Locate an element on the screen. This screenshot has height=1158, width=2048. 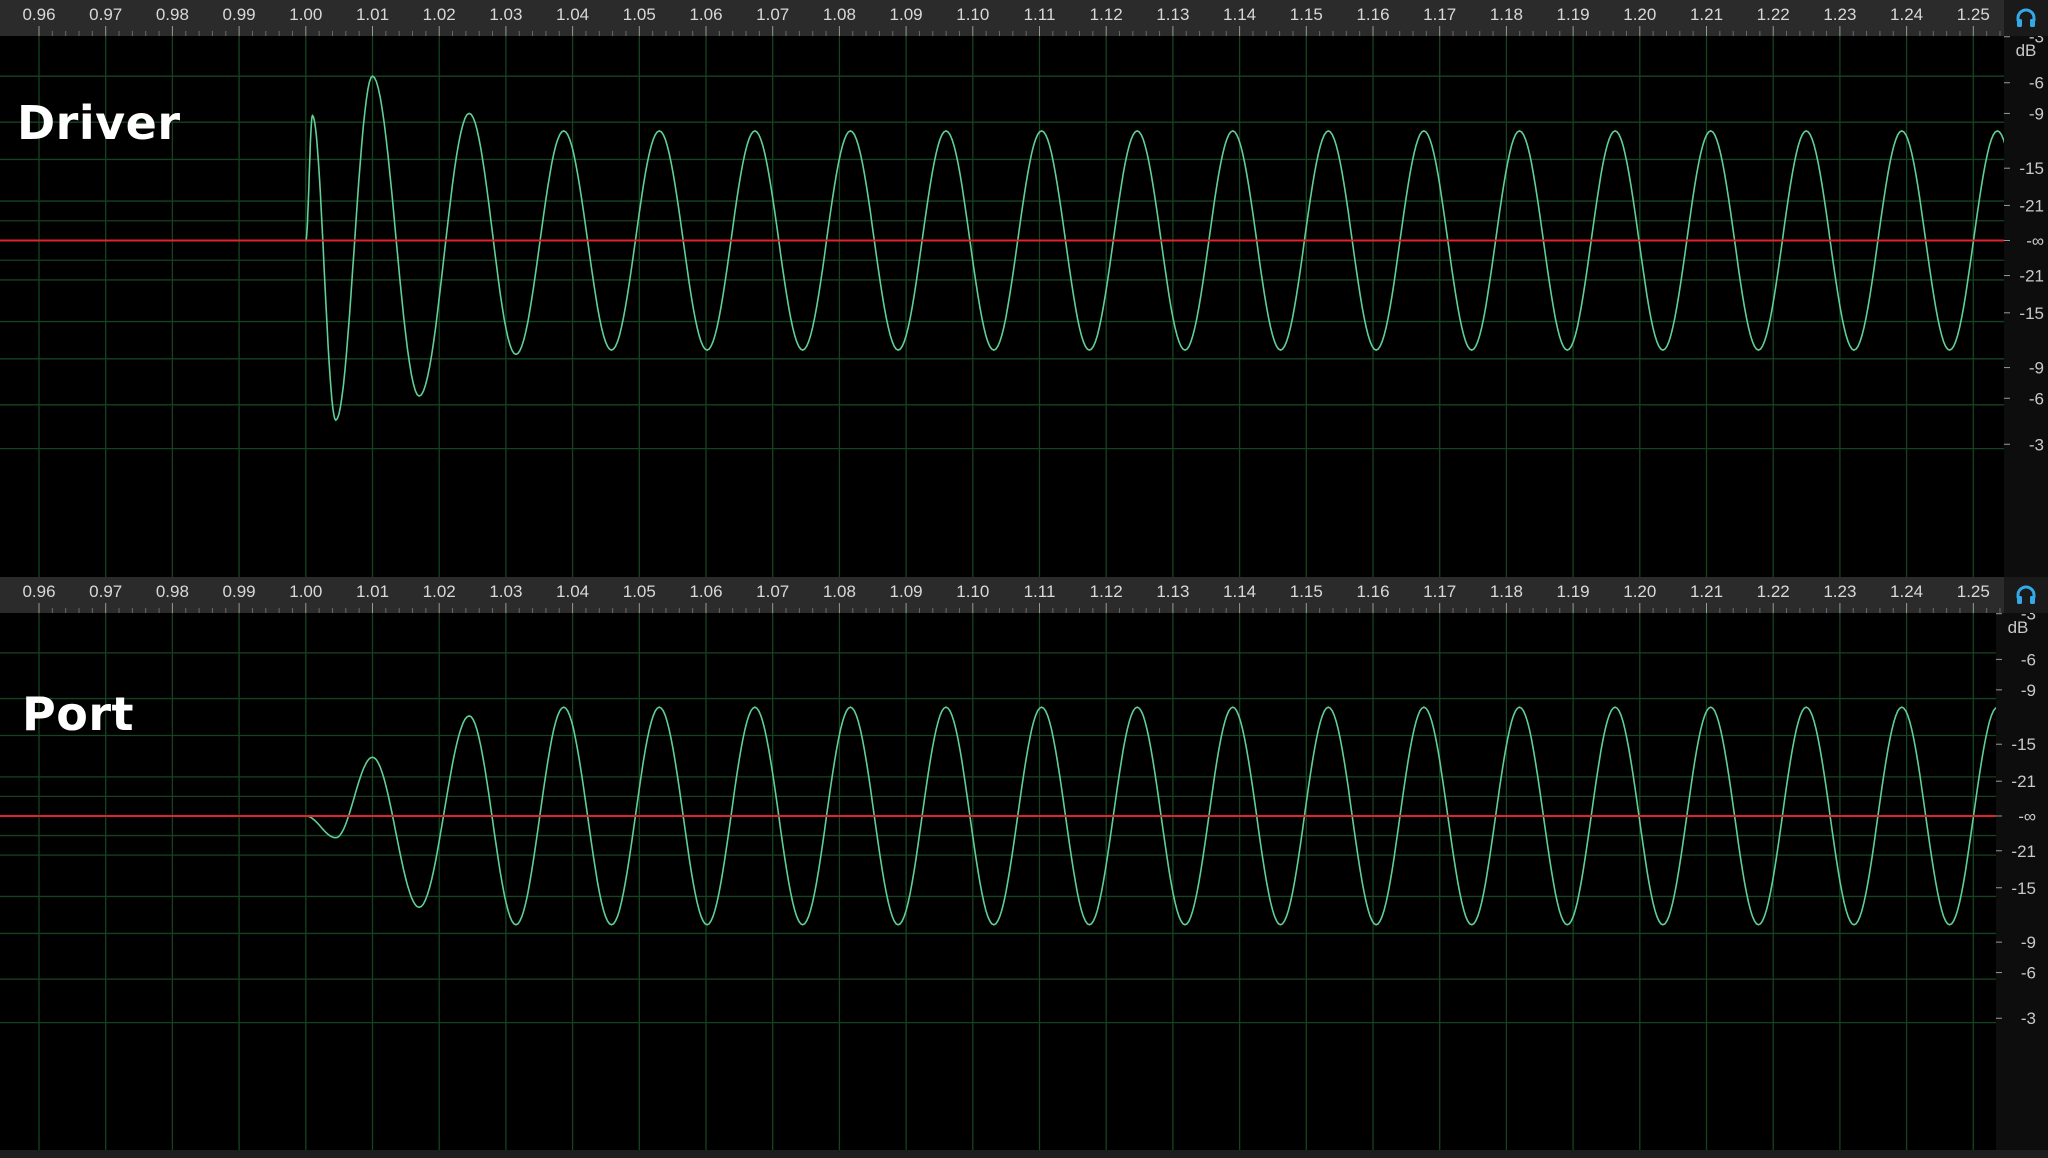
ruler-tick-label: 1.12 is located at coordinates (1106, 14).